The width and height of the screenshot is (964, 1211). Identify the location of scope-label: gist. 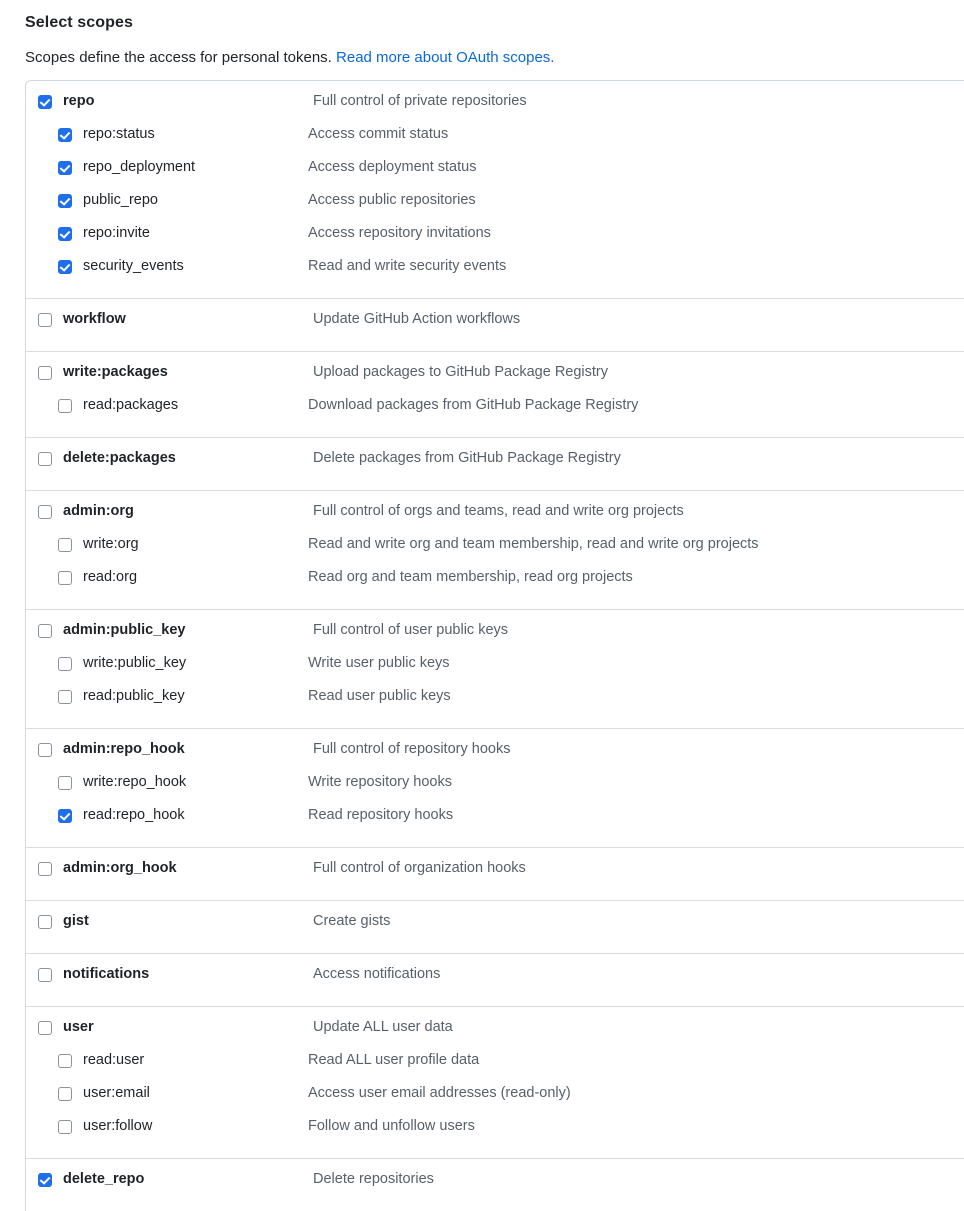
(178, 921).